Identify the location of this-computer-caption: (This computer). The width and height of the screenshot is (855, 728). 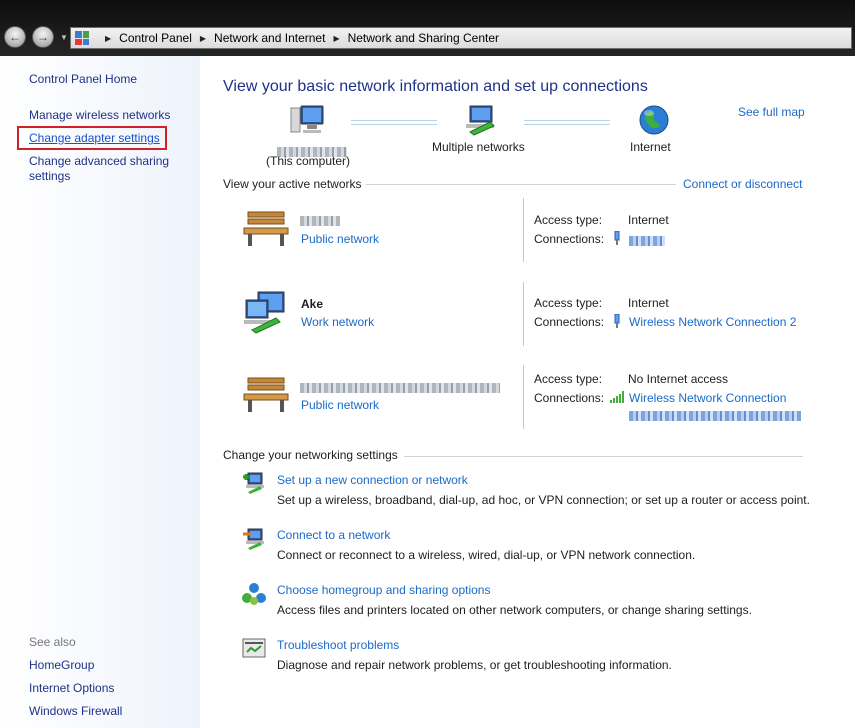
(308, 161).